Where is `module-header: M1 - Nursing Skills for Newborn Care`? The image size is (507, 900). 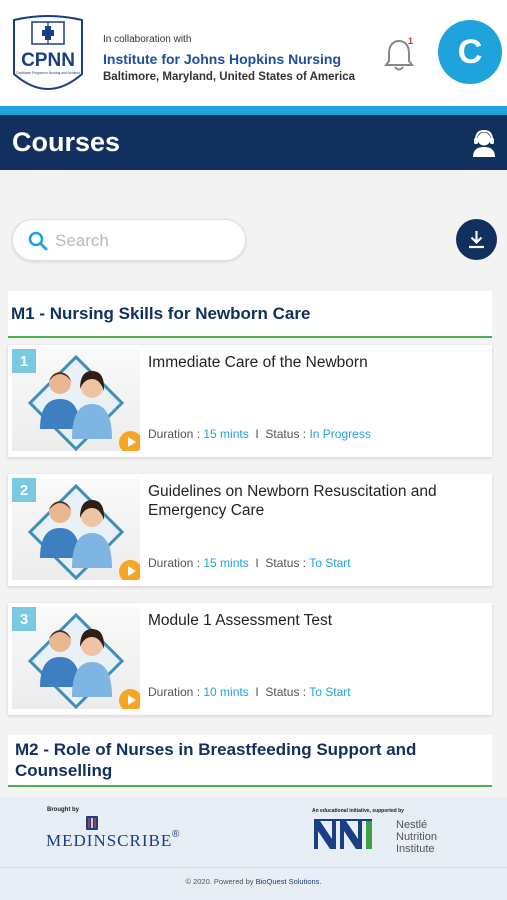
module-header: M1 - Nursing Skills for Newborn Care is located at coordinates (250, 314).